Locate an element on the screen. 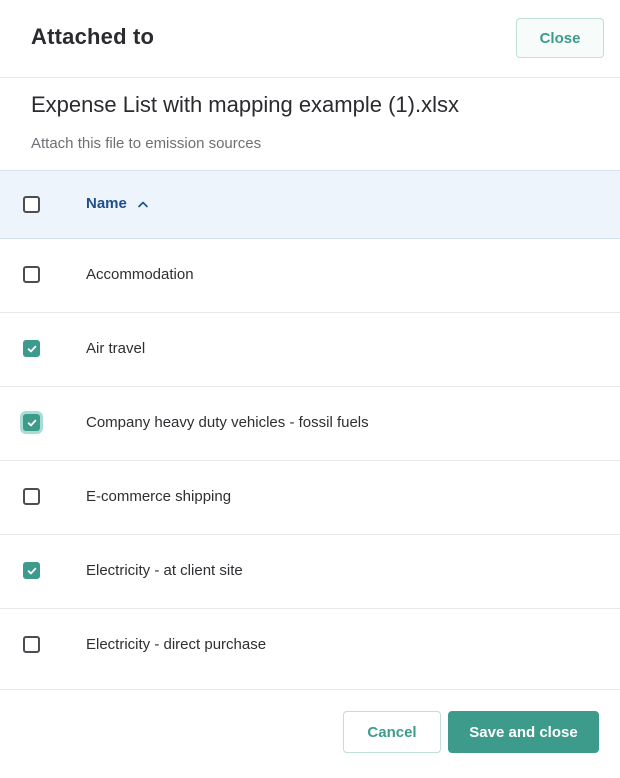  close-button: Close is located at coordinates (560, 38).